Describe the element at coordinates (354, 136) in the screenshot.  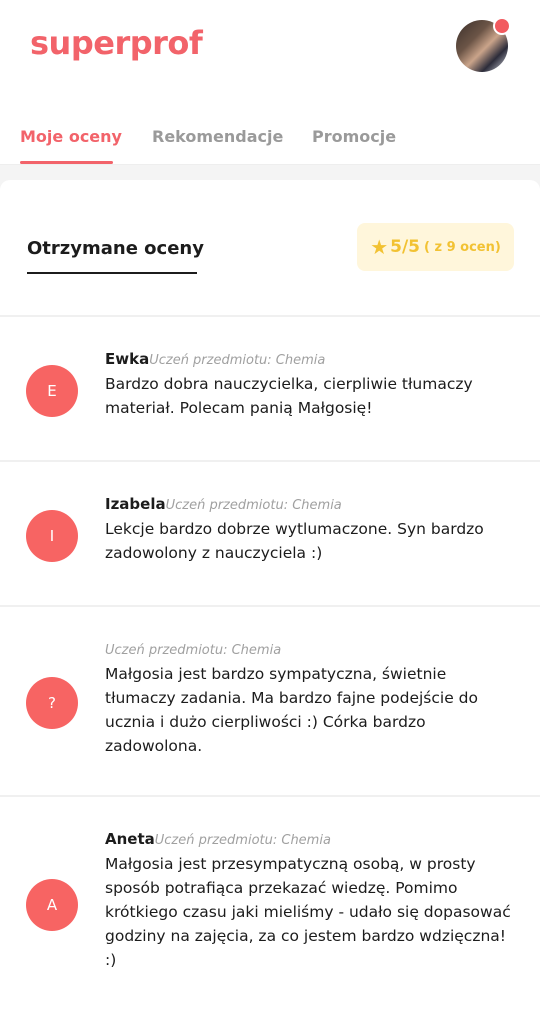
I see `tab-promocje: Promocje` at that location.